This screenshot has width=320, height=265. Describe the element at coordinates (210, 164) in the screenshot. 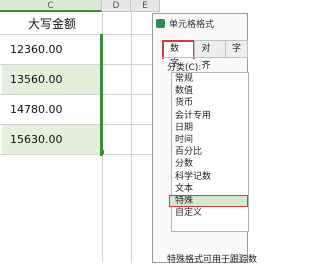

I see `category-item-fraction: 分数` at that location.